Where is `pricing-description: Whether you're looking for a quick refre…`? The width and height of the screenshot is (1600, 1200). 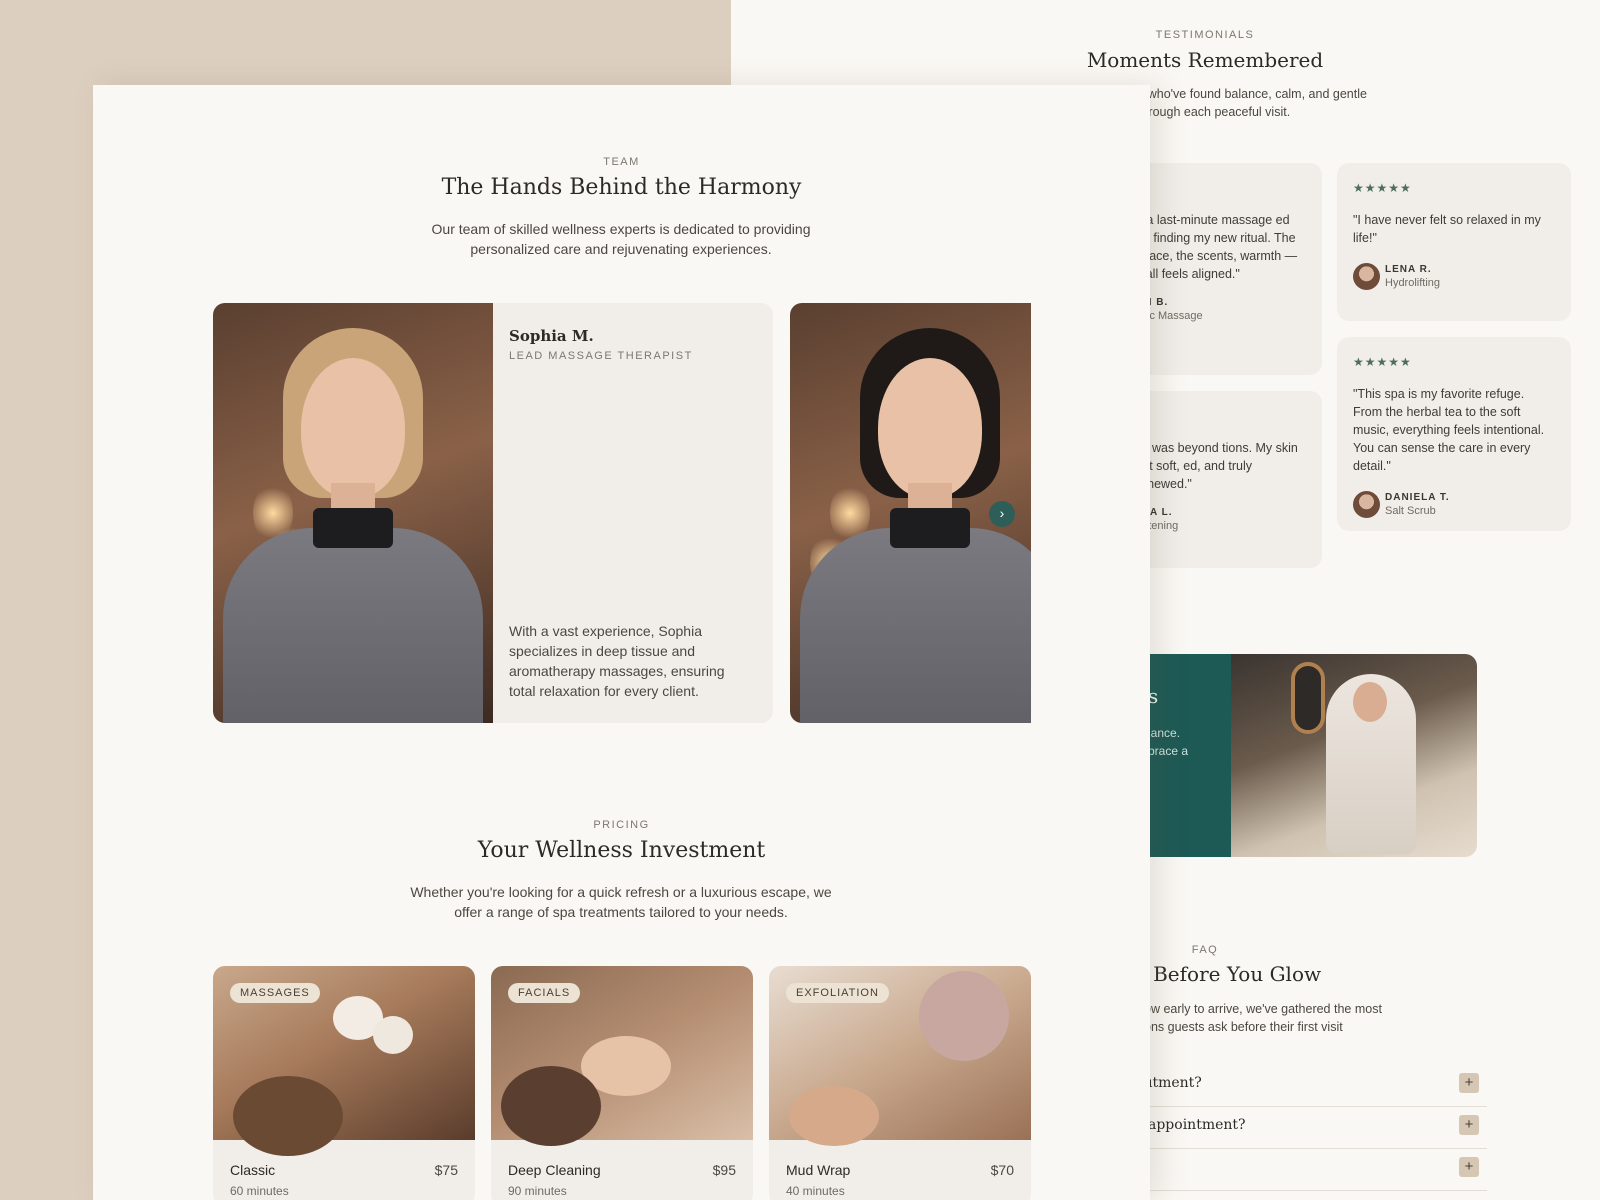 pricing-description: Whether you're looking for a quick refre… is located at coordinates (621, 902).